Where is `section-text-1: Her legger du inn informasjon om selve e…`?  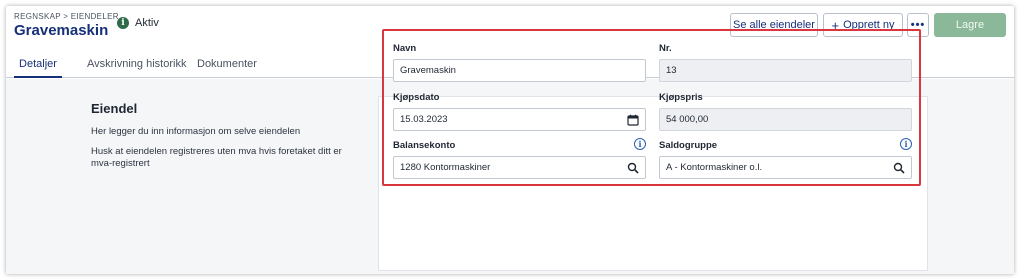 section-text-1: Her legger du inn informasjon om selve e… is located at coordinates (196, 131).